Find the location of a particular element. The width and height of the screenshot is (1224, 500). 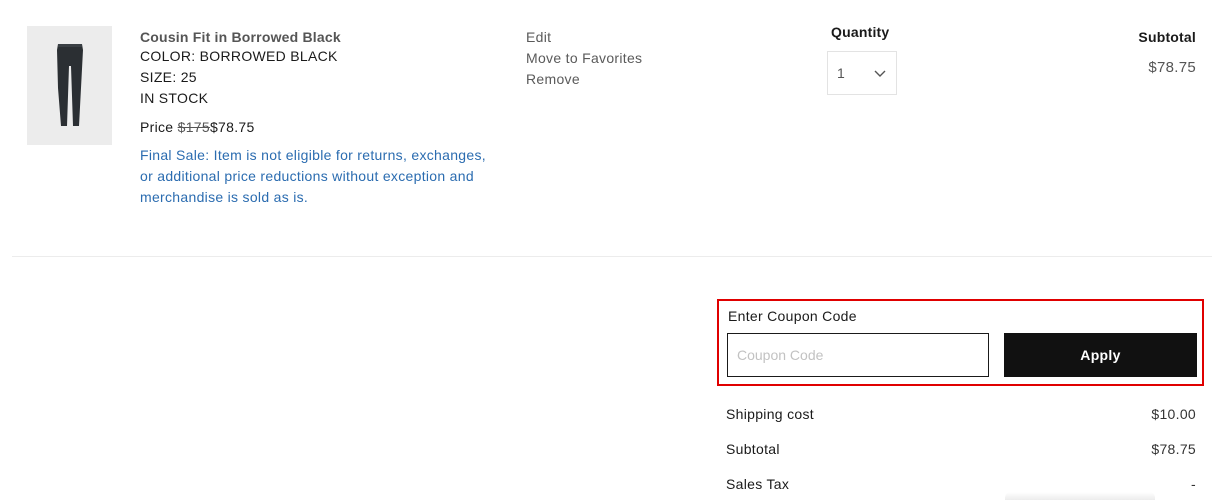

product-name: Cousin Fit in Borrowed Black is located at coordinates (320, 37).